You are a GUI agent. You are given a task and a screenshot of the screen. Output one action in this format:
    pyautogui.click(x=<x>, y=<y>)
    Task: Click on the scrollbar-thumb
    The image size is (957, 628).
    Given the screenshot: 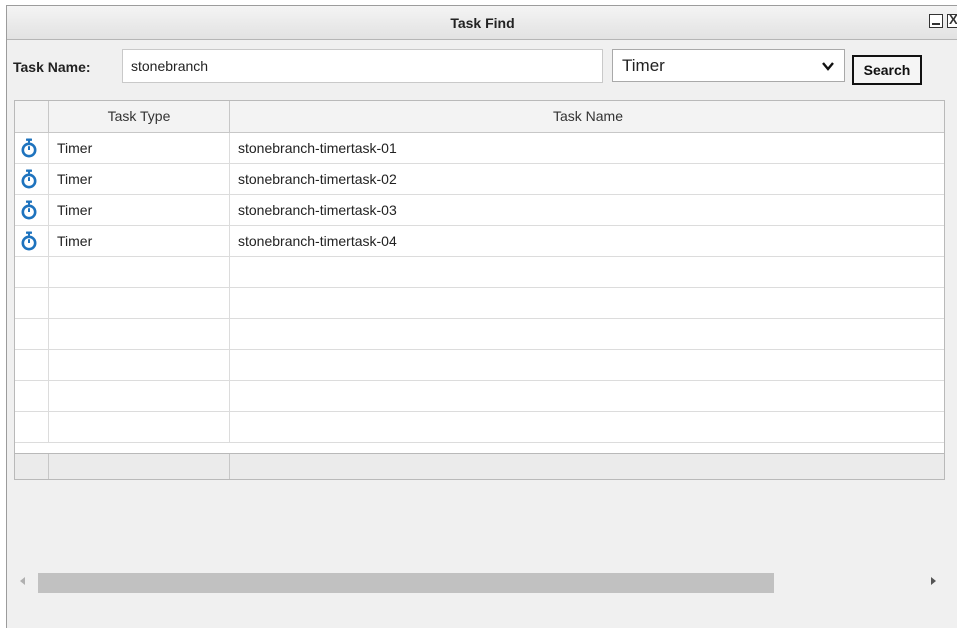 What is the action you would take?
    pyautogui.click(x=406, y=583)
    